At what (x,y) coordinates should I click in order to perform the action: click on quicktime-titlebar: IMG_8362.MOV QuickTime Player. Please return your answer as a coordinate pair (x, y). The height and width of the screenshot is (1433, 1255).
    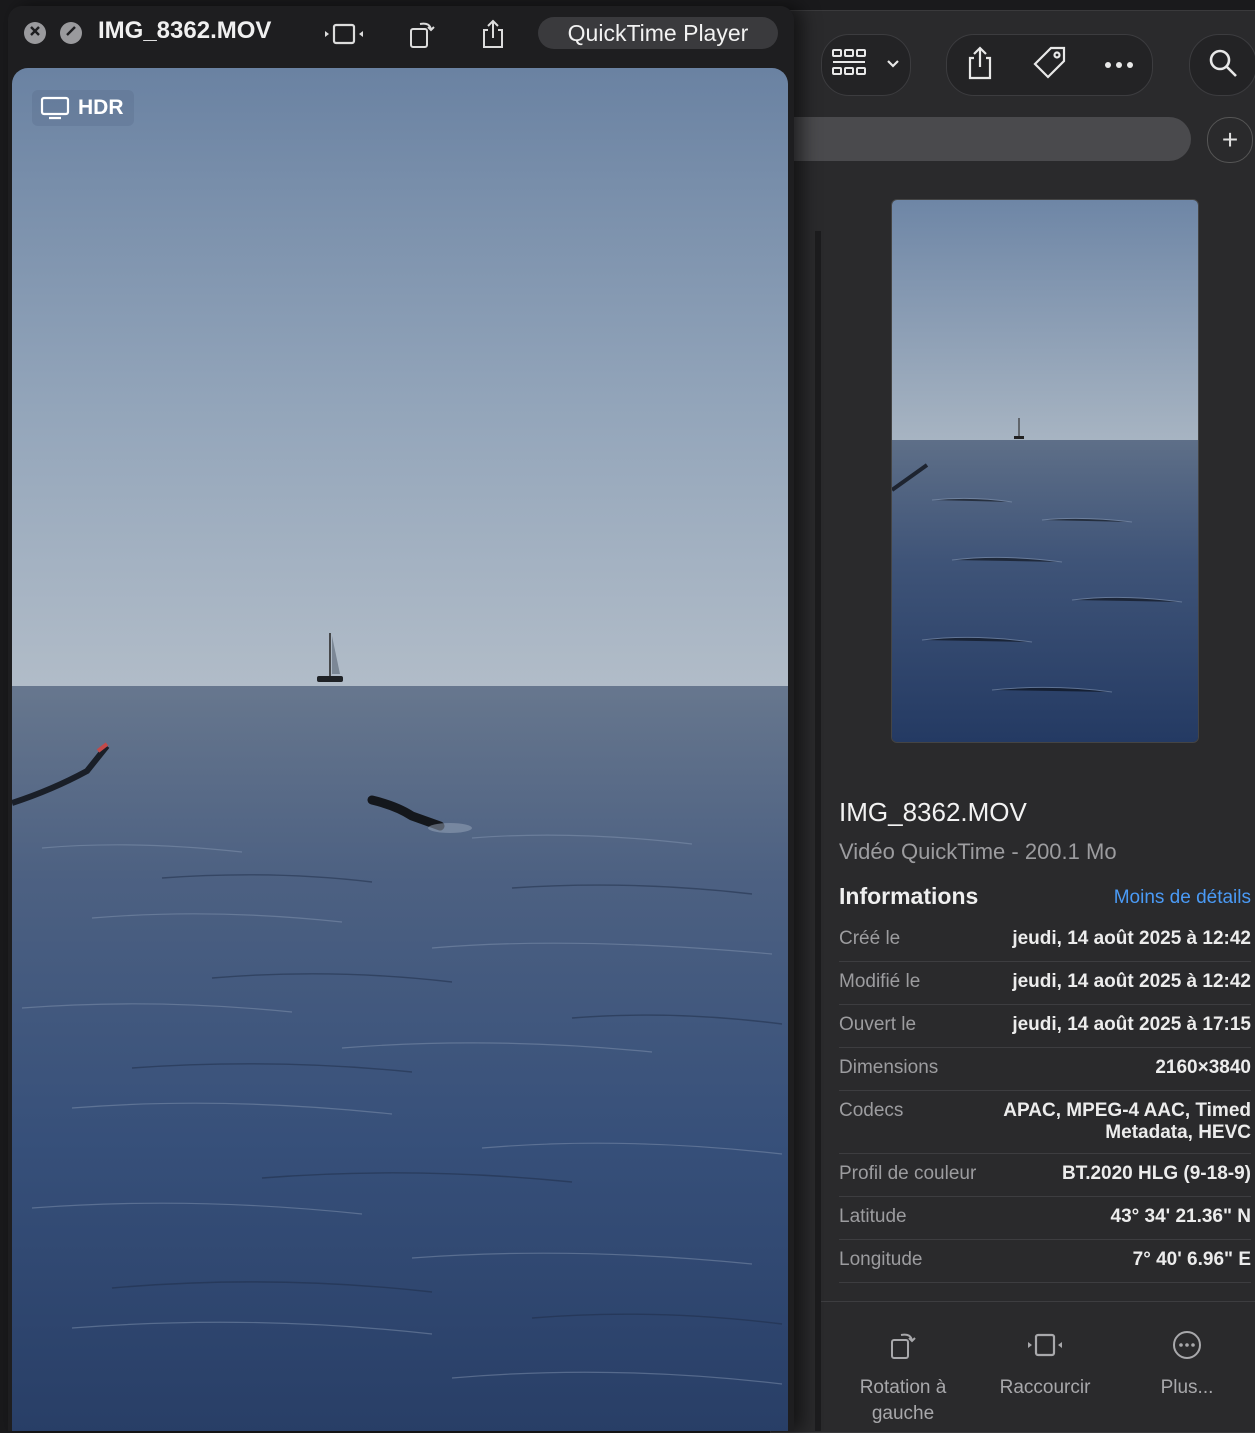
    Looking at the image, I should click on (401, 36).